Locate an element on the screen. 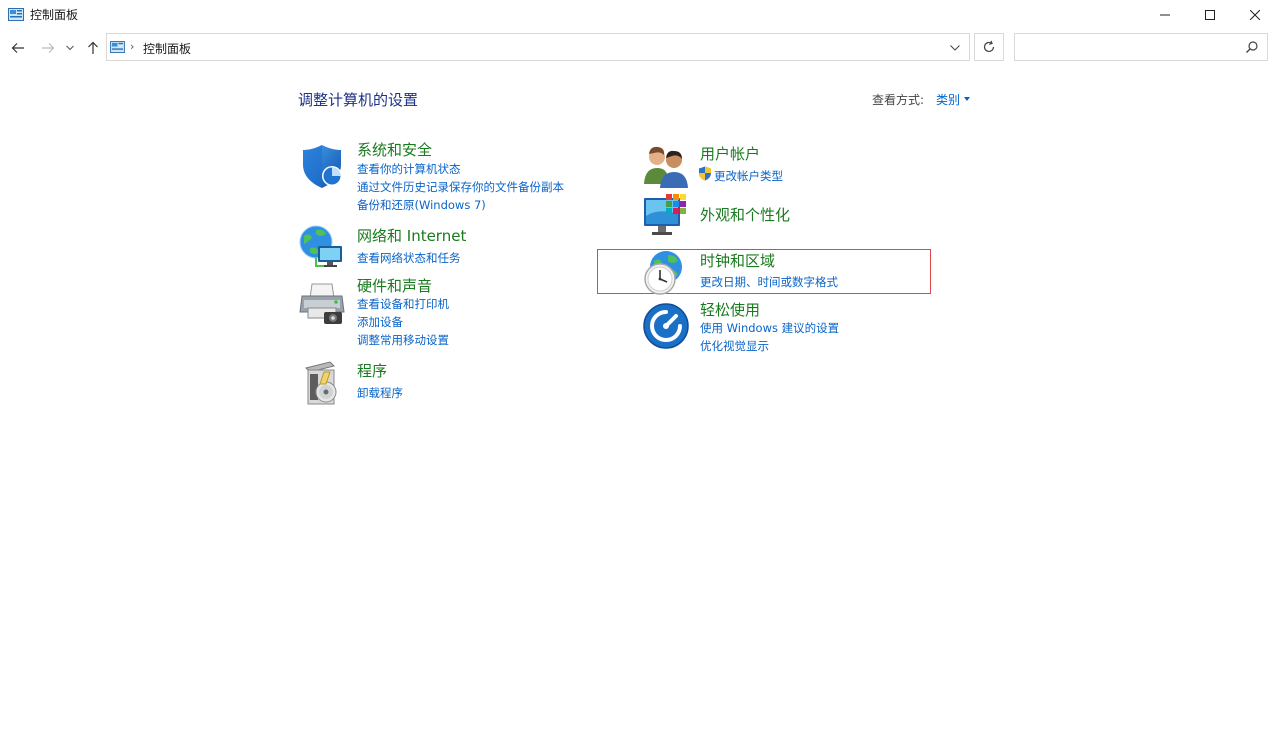  search-icon is located at coordinates (1252, 47).